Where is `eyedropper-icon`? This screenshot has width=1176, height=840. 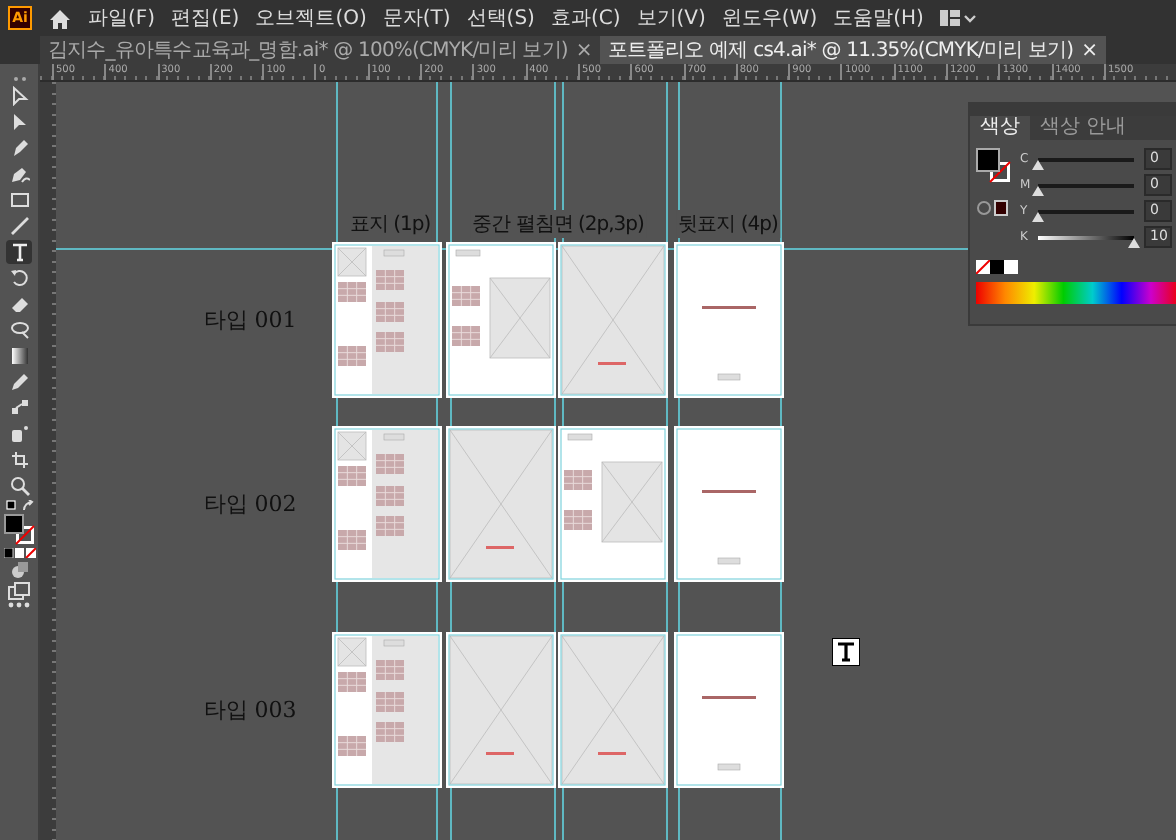
eyedropper-icon is located at coordinates (19, 382).